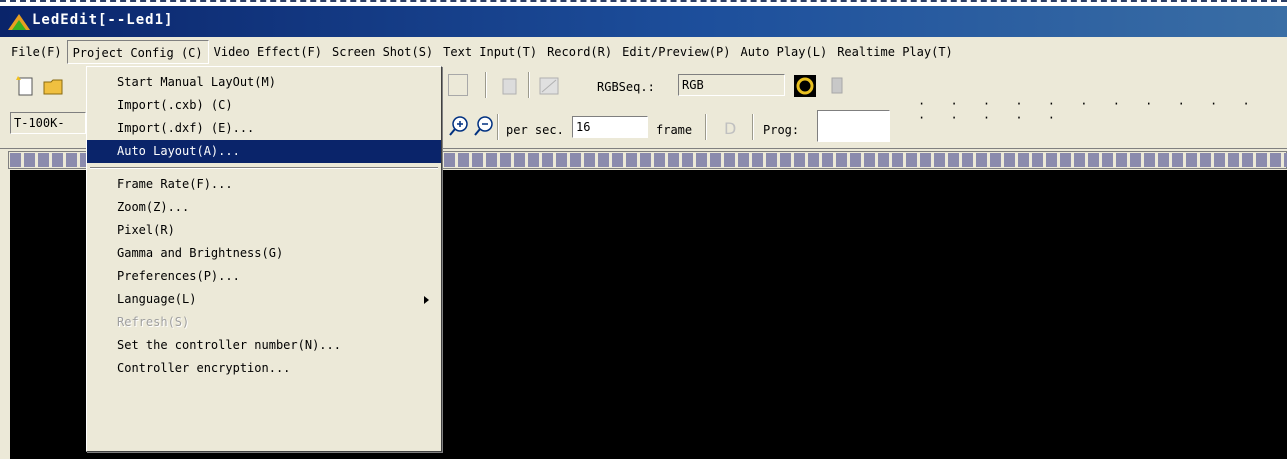 Image resolution: width=1287 pixels, height=459 pixels. Describe the element at coordinates (895, 52) in the screenshot. I see `menu-realtime-play: Realtime Play(T)` at that location.